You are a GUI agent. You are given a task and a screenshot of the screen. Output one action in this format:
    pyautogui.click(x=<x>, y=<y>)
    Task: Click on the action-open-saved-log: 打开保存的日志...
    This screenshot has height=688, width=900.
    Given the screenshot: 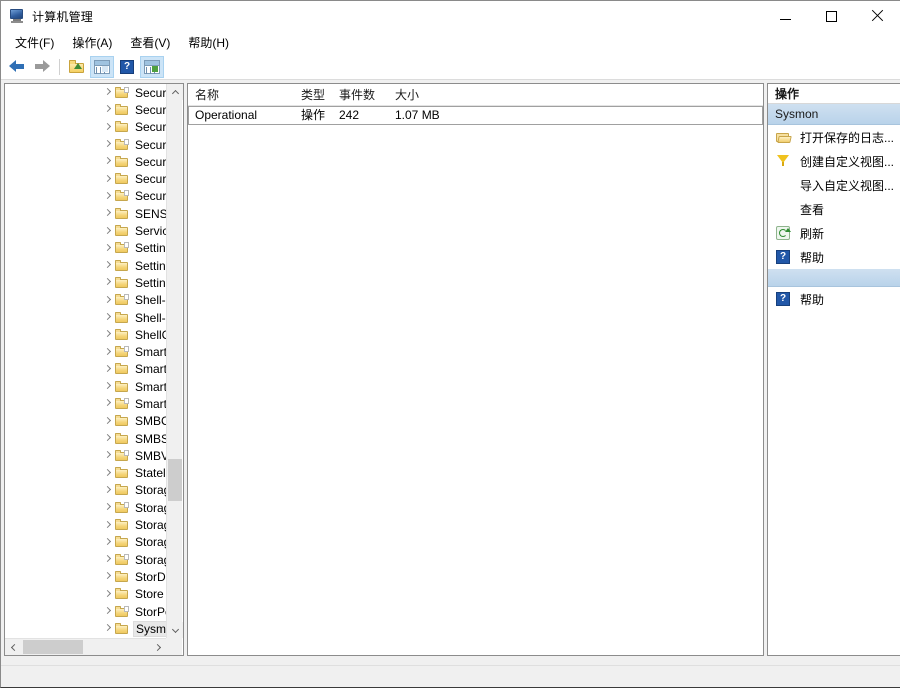 What is the action you would take?
    pyautogui.click(x=834, y=137)
    